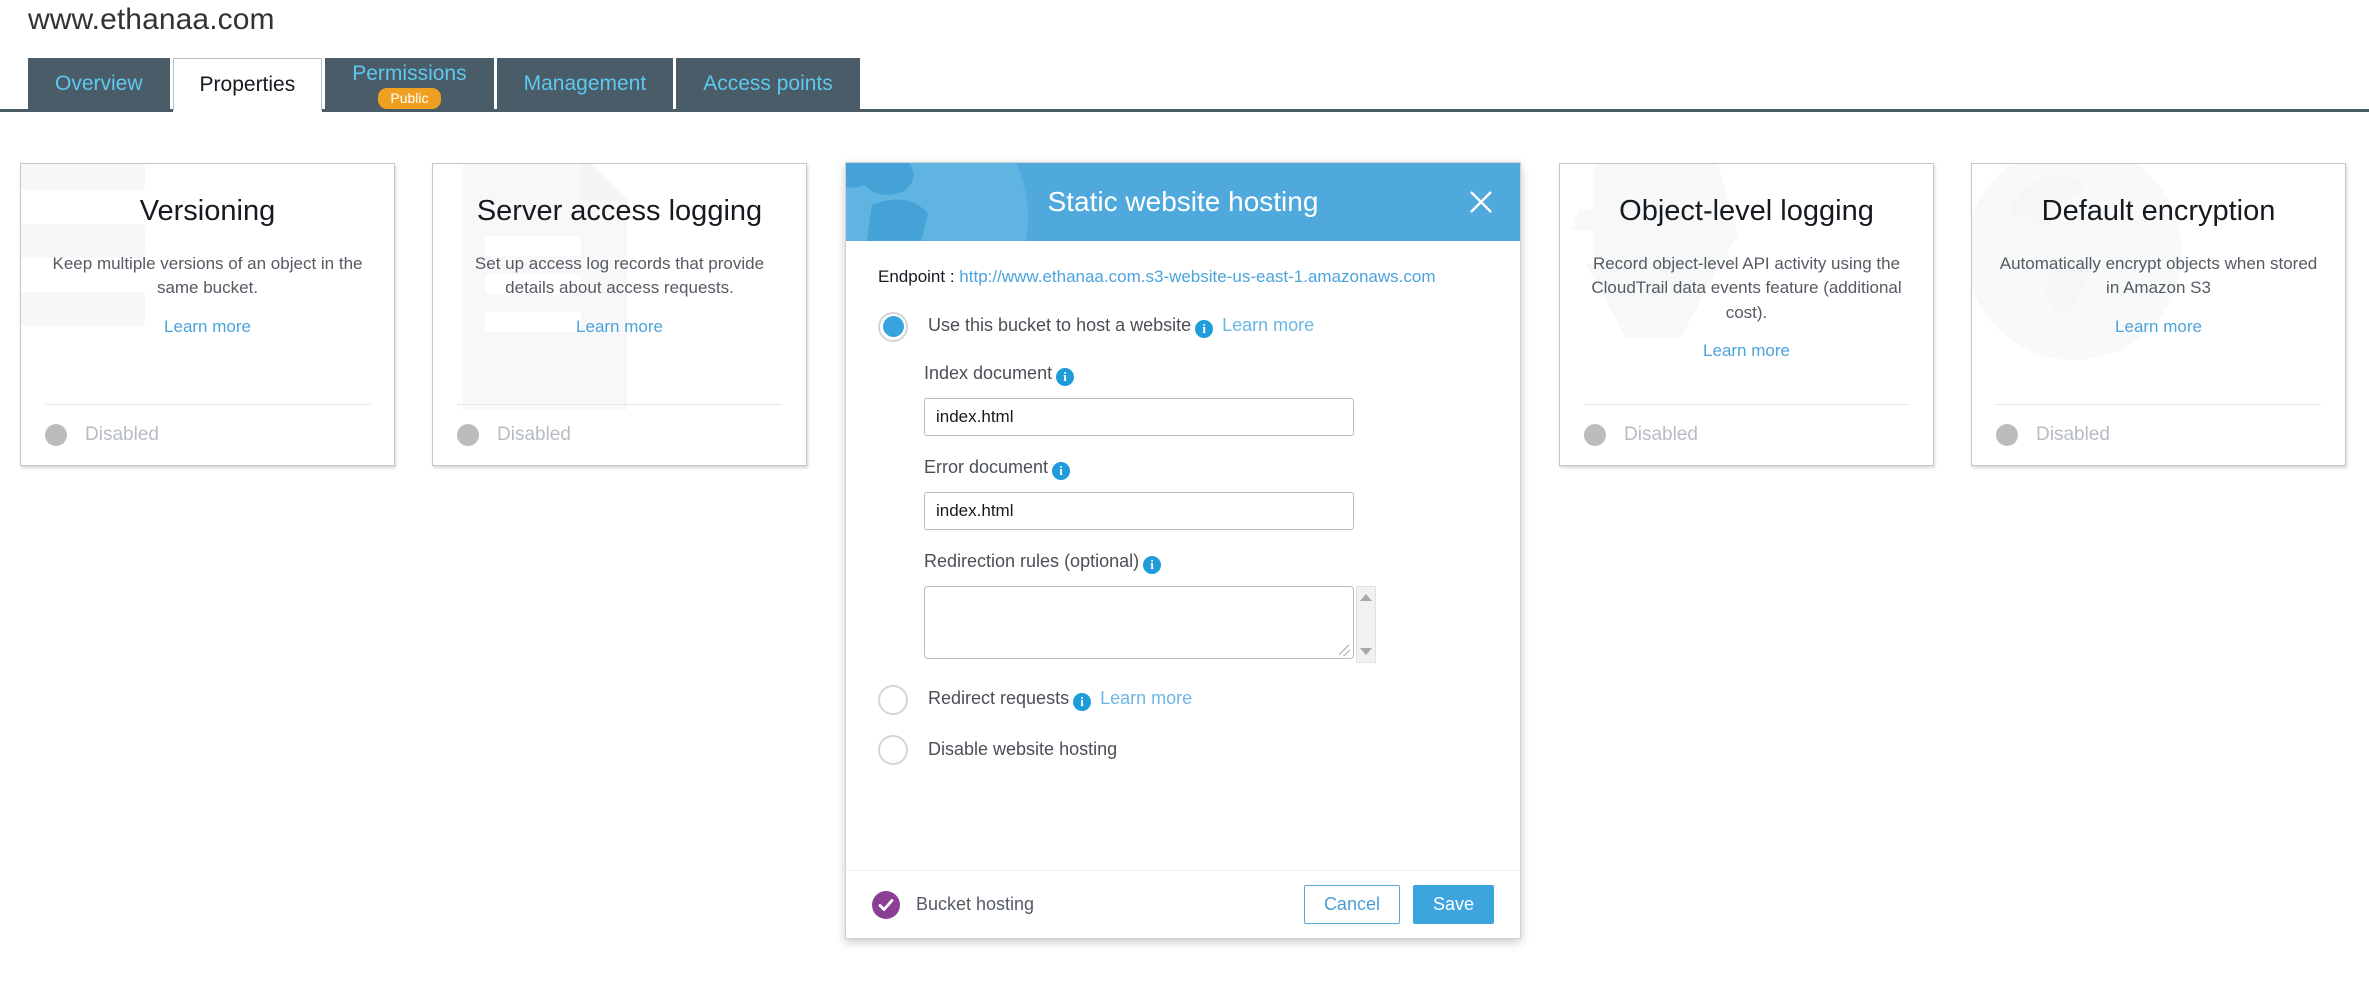 This screenshot has width=2369, height=984. I want to click on index-document-input, so click(1139, 416).